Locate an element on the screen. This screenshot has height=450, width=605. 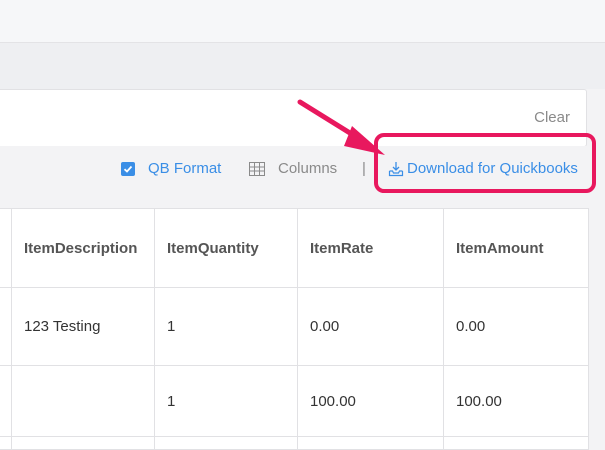
qb-format-toggle: QB Format is located at coordinates (171, 169).